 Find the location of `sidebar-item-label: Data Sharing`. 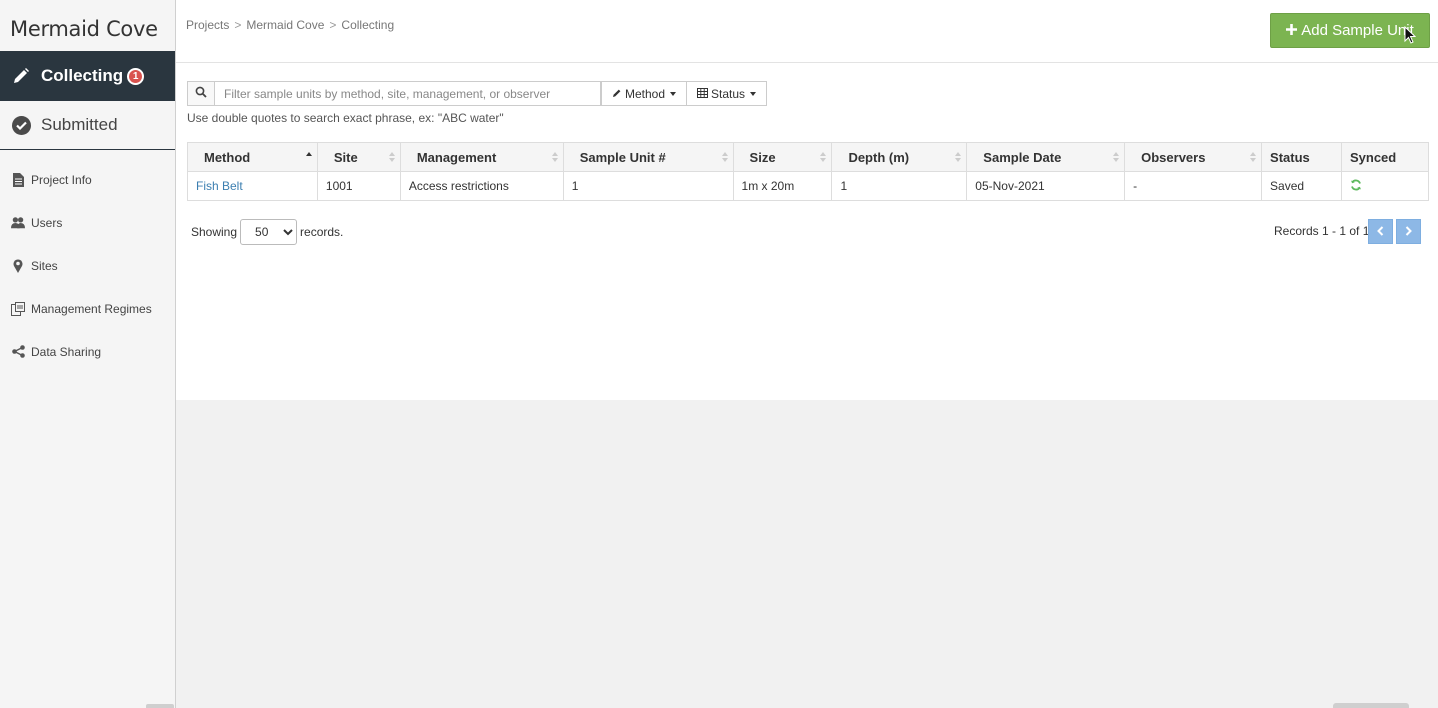

sidebar-item-label: Data Sharing is located at coordinates (66, 351).